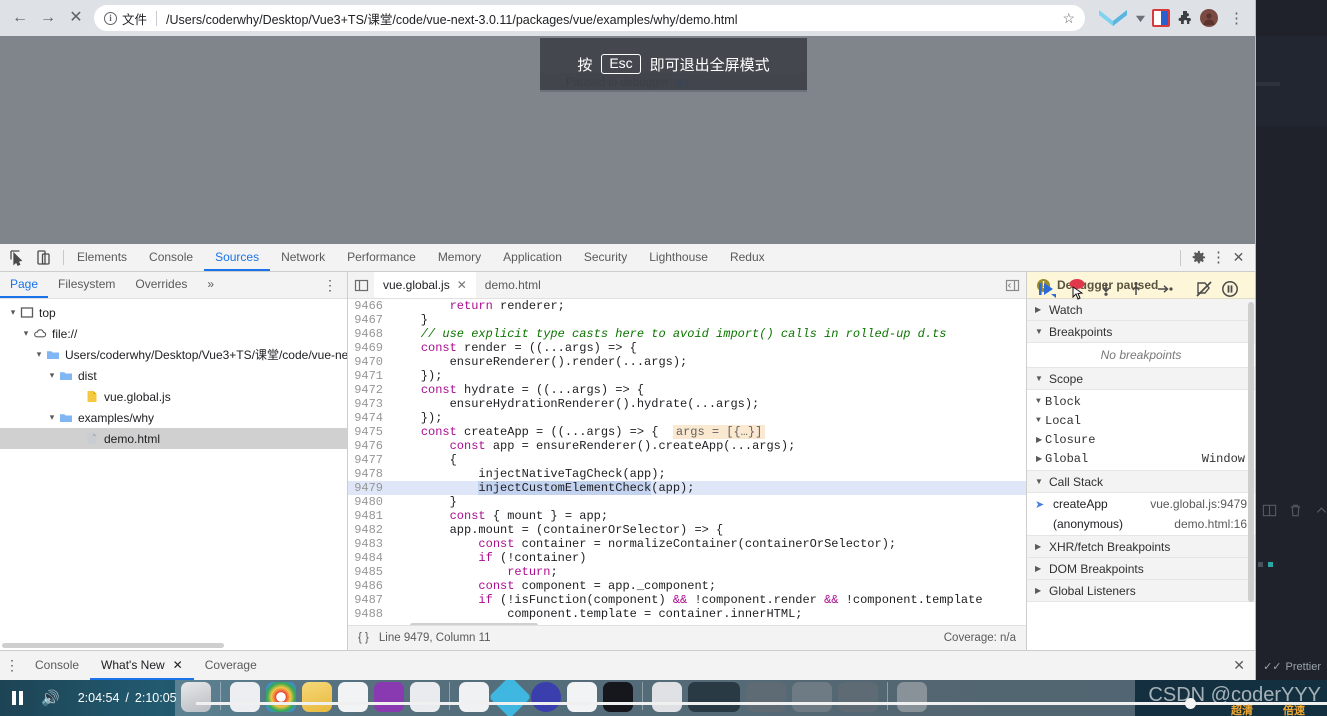 The width and height of the screenshot is (1327, 716). What do you see at coordinates (173, 312) in the screenshot?
I see `tree-item-top: ▾ top` at bounding box center [173, 312].